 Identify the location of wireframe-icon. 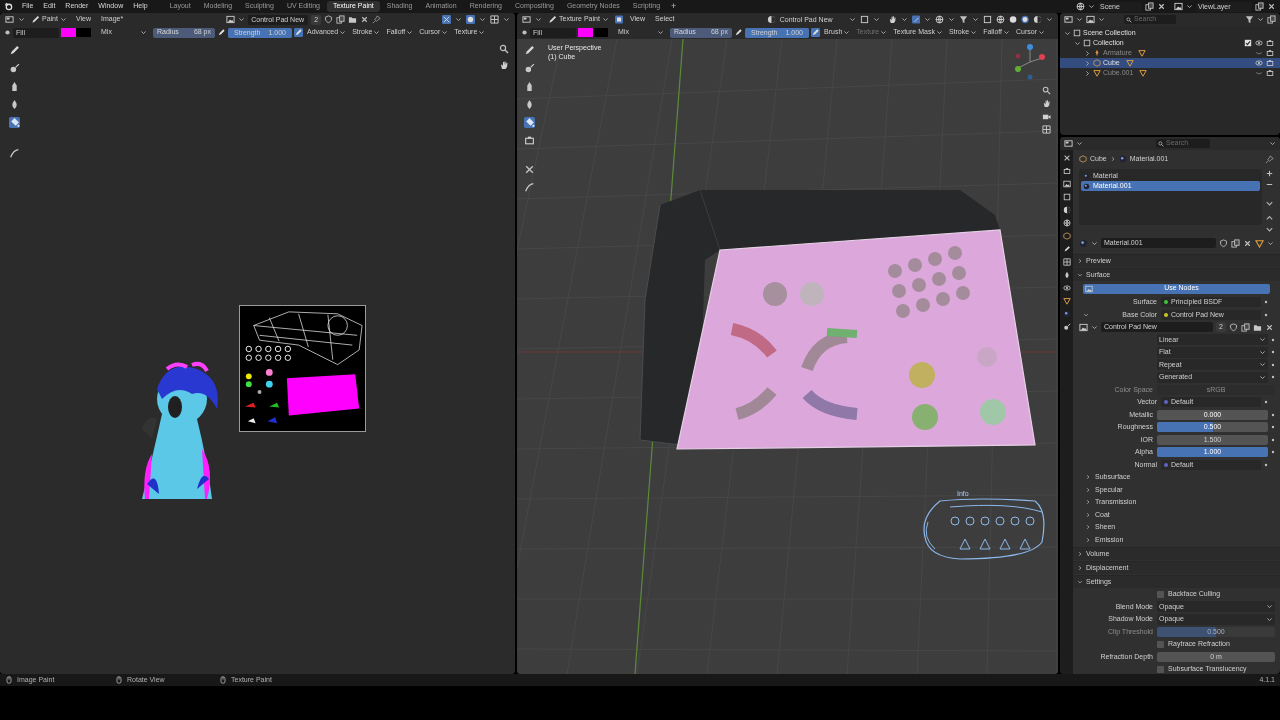
(987, 19).